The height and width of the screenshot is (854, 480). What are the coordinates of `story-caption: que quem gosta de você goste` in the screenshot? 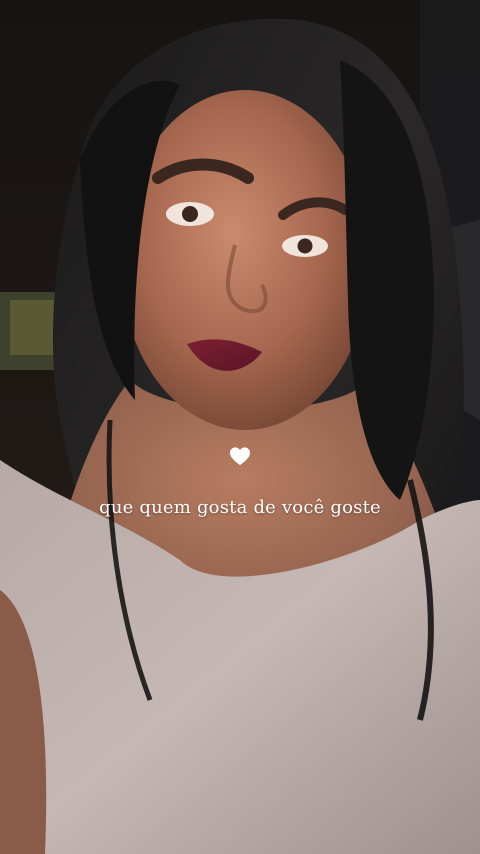 It's located at (240, 507).